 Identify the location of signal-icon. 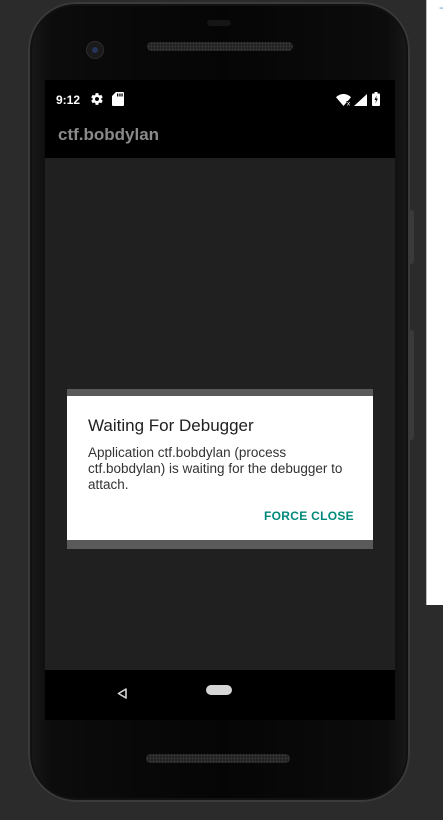
(360, 102).